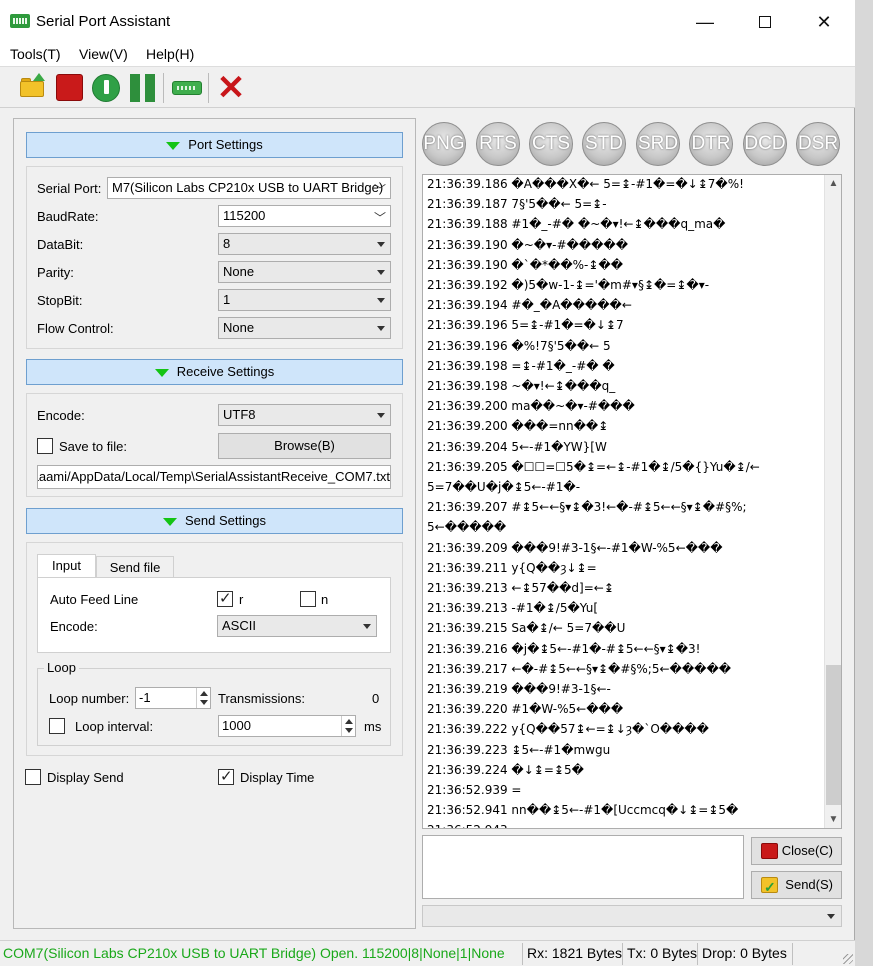 The width and height of the screenshot is (873, 966). What do you see at coordinates (225, 598) in the screenshot?
I see `r-checkbox` at bounding box center [225, 598].